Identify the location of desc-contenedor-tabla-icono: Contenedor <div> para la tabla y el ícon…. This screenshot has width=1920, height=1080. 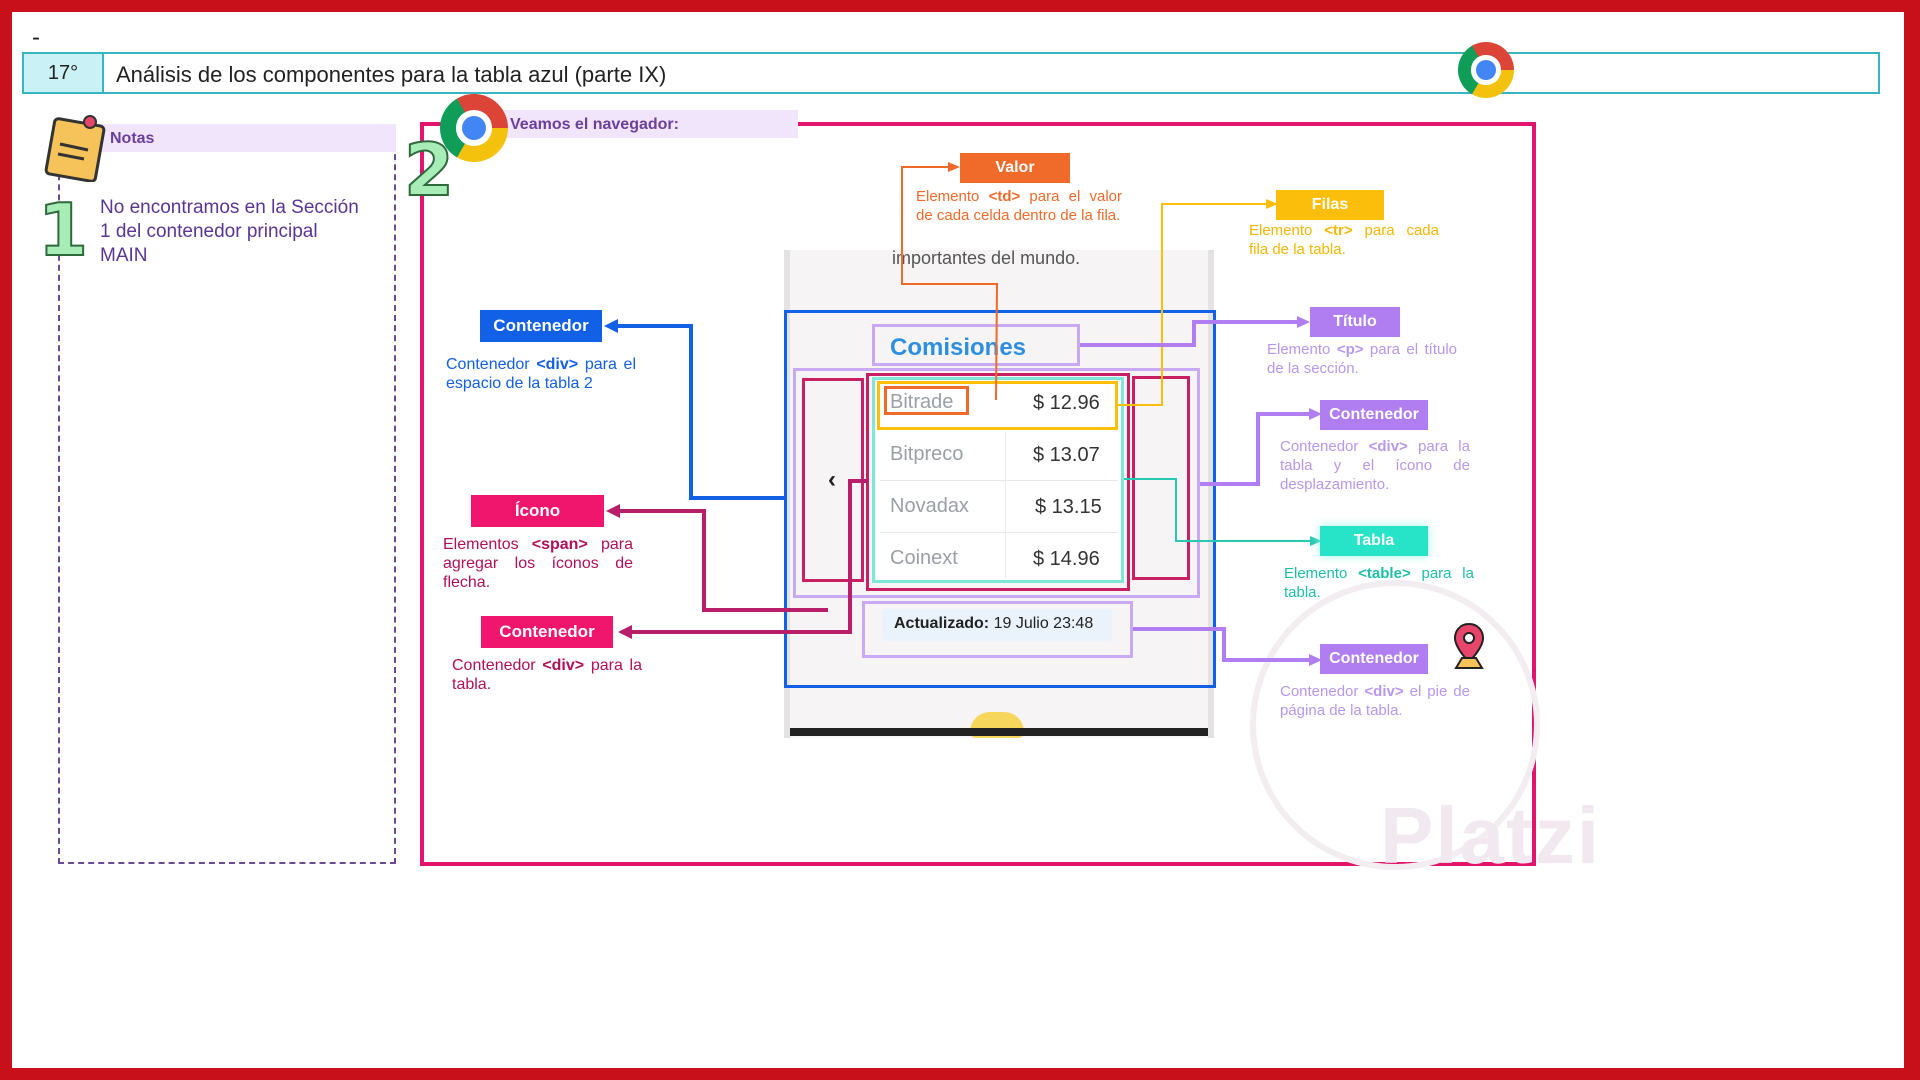
(1375, 465).